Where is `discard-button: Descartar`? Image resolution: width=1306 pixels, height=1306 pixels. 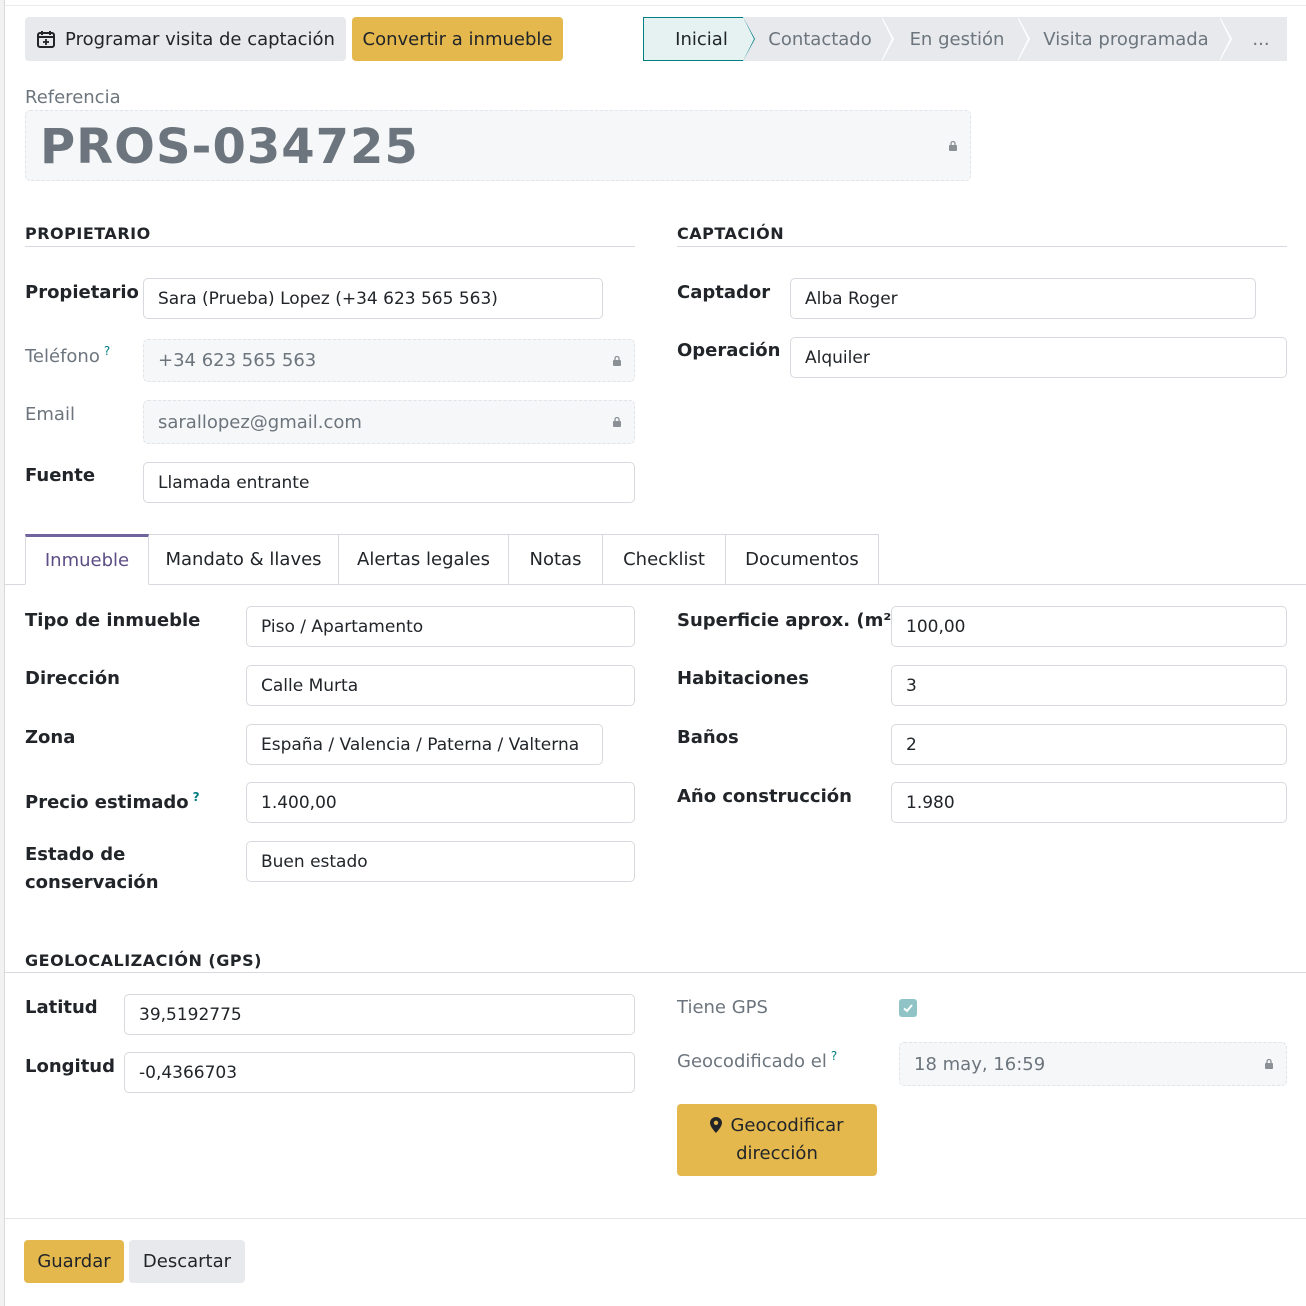 discard-button: Descartar is located at coordinates (187, 1261).